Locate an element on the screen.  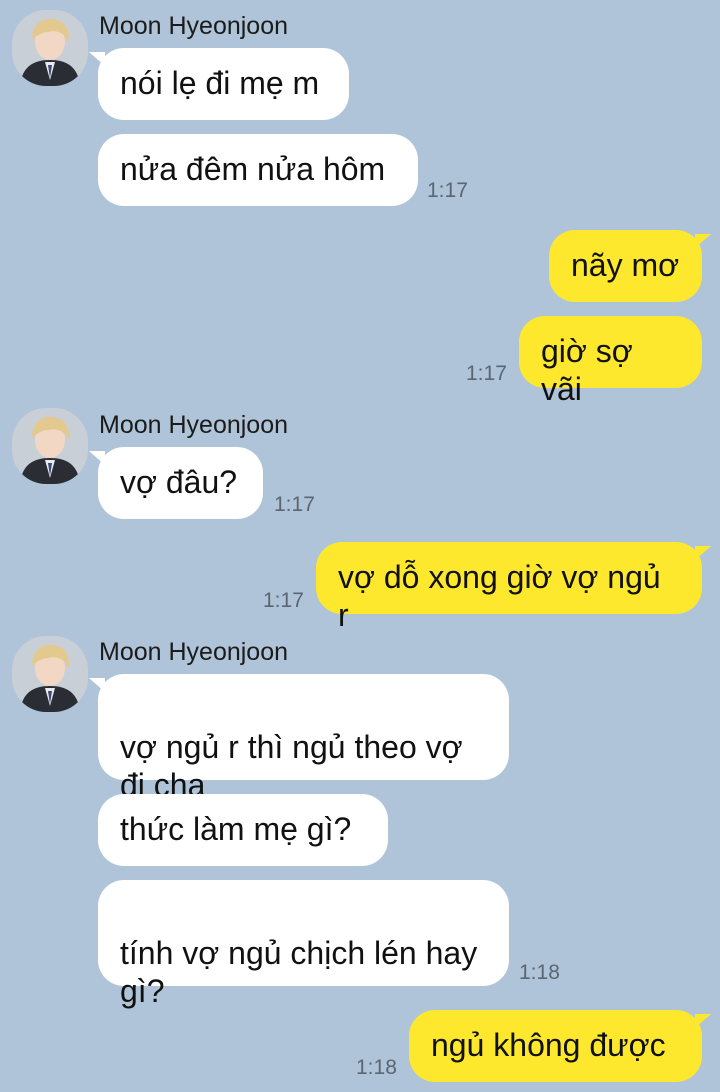
message-text: nói lẹ đi mẹ m is located at coordinates (220, 83).